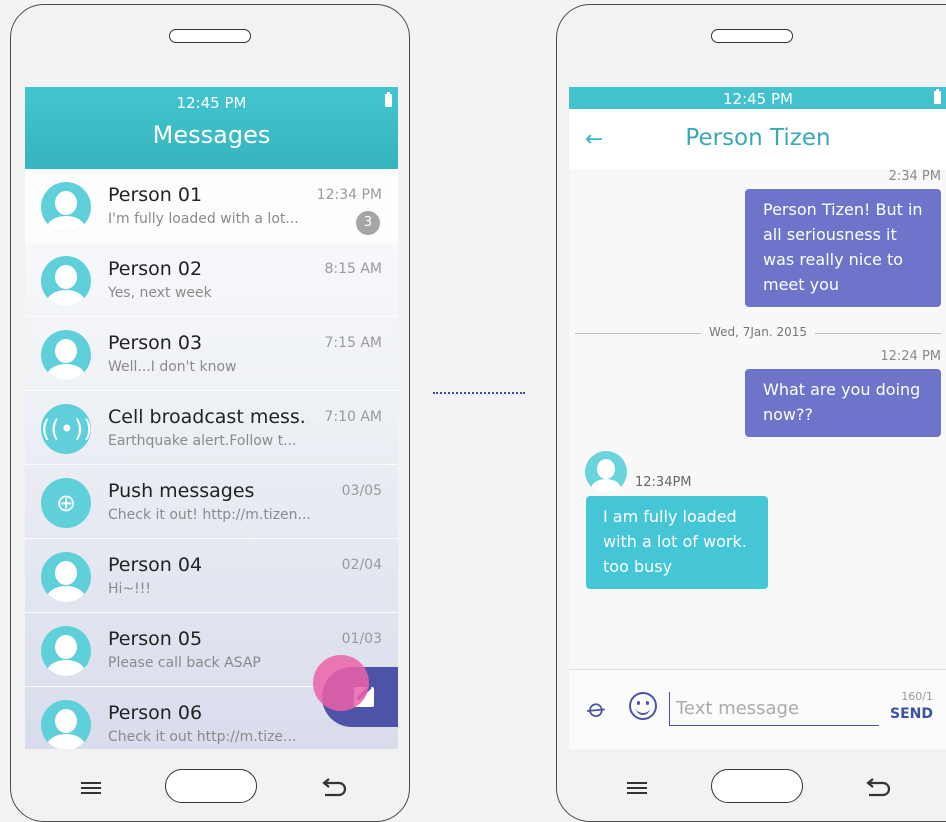  What do you see at coordinates (155, 565) in the screenshot?
I see `contact-name: Person 04` at bounding box center [155, 565].